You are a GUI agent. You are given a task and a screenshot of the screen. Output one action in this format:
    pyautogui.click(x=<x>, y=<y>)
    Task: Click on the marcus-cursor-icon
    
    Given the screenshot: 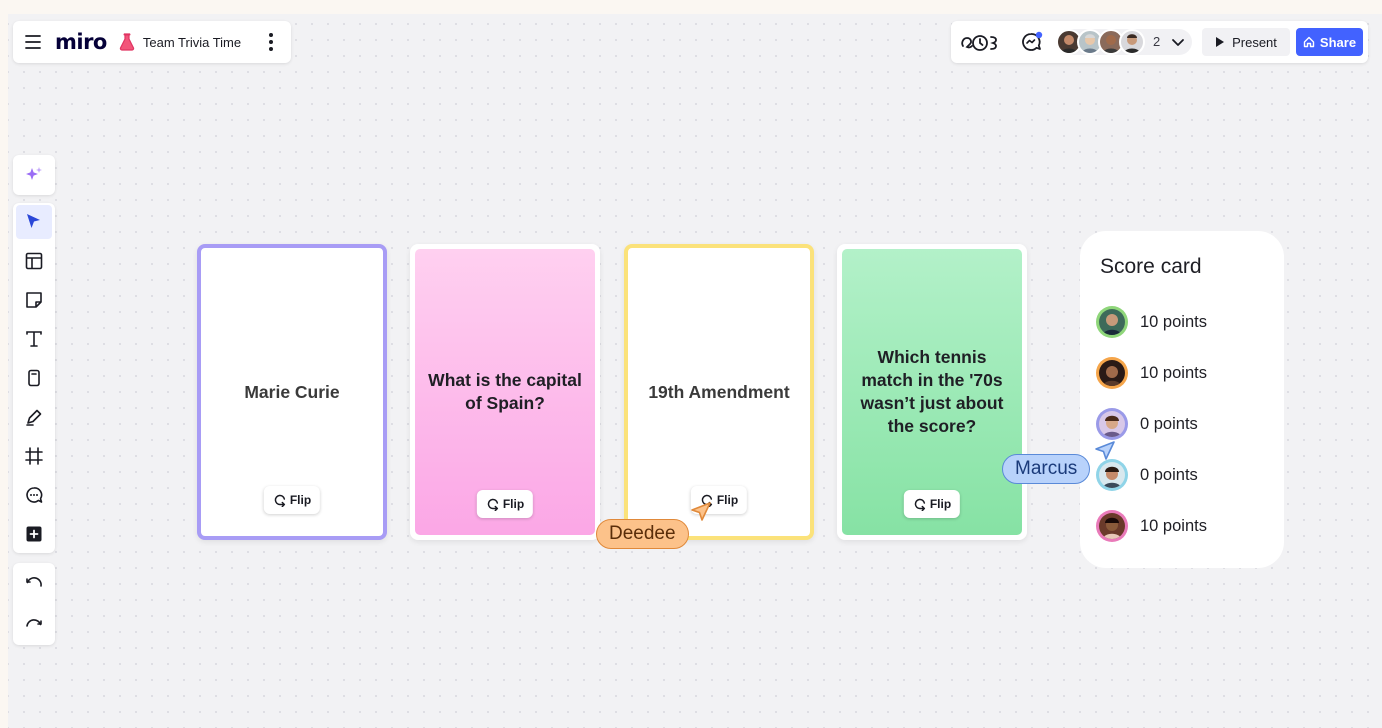 What is the action you would take?
    pyautogui.click(x=1105, y=450)
    